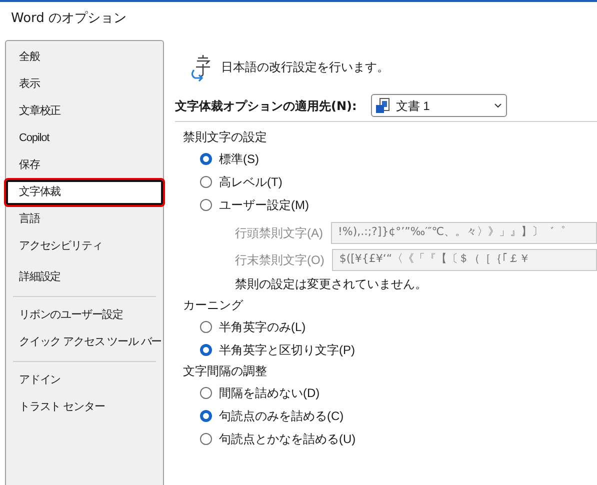  Describe the element at coordinates (84, 380) in the screenshot. I see `sidebar-item: アドイン` at that location.